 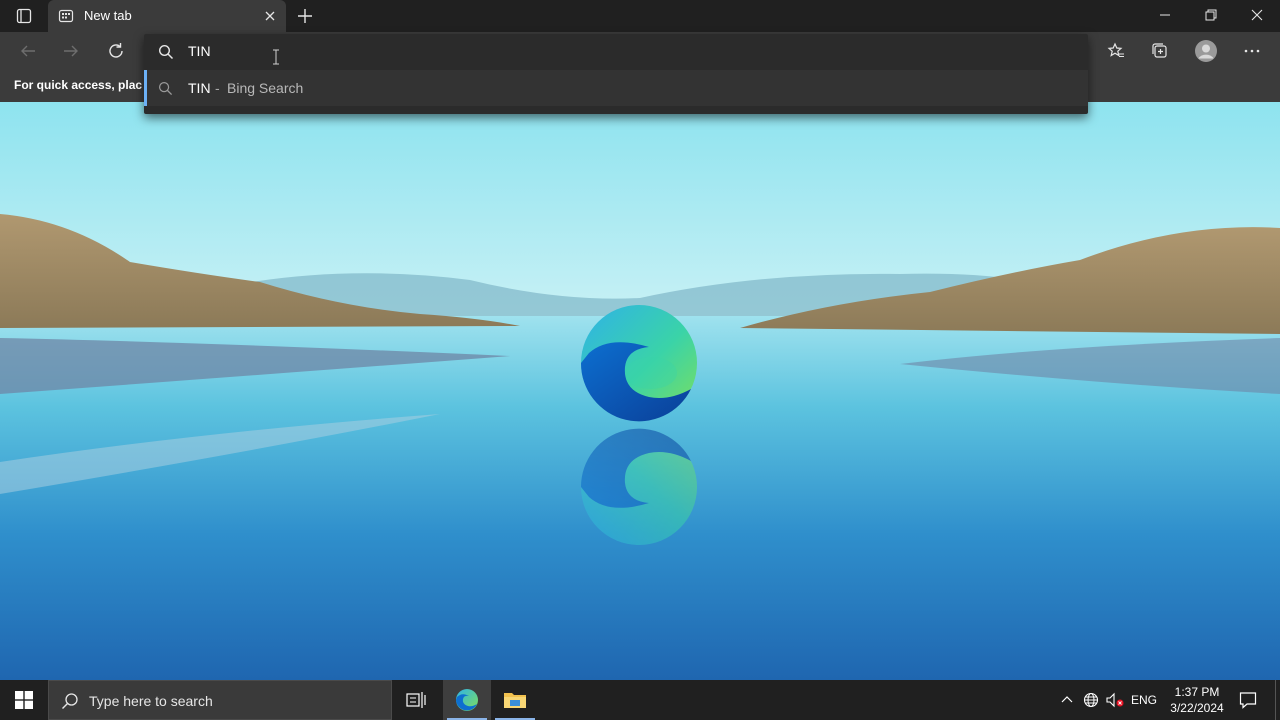 I want to click on task-view-icon, so click(x=416, y=700).